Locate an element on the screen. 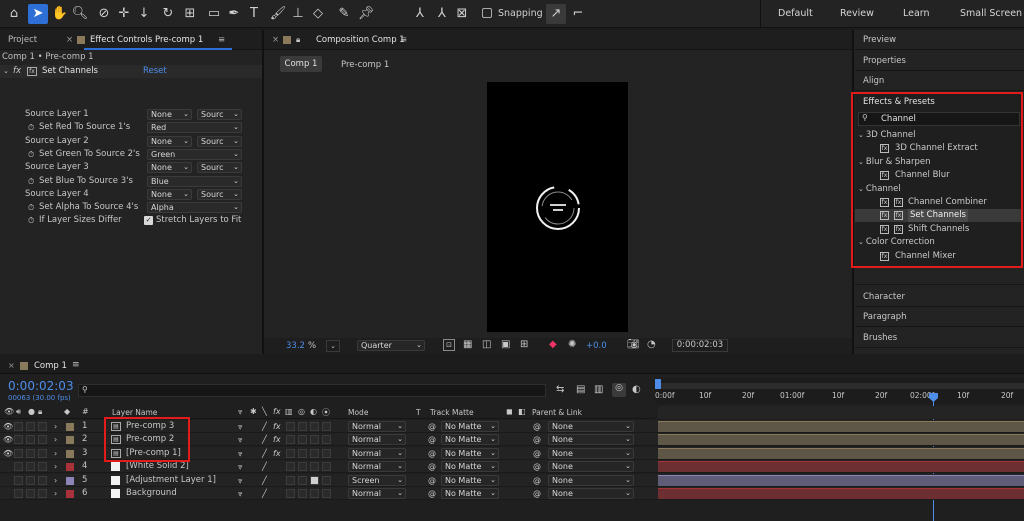 This screenshot has width=1024, height=521. track-matte-pickwhip-icon: @ is located at coordinates (432, 453).